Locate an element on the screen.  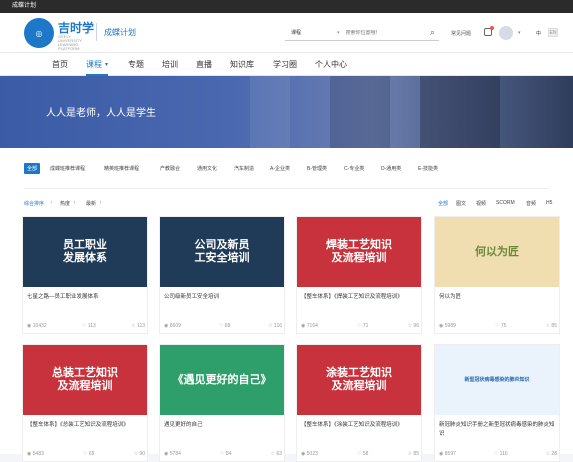
likes-count: ♡ 113 is located at coordinates (88, 326).